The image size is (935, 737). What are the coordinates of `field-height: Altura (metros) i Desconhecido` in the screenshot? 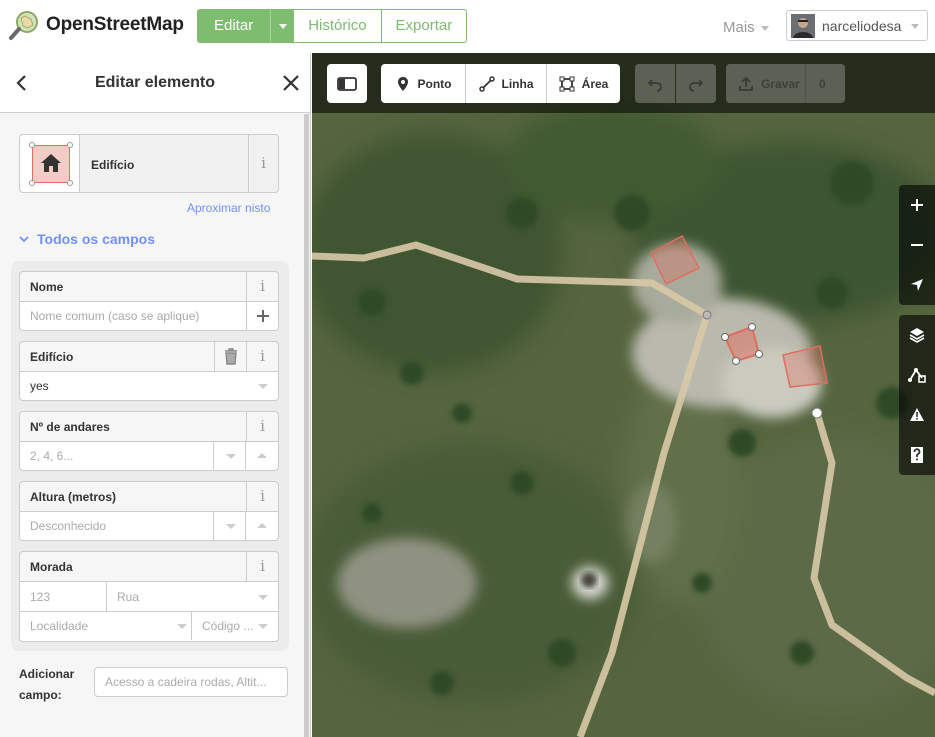 It's located at (149, 511).